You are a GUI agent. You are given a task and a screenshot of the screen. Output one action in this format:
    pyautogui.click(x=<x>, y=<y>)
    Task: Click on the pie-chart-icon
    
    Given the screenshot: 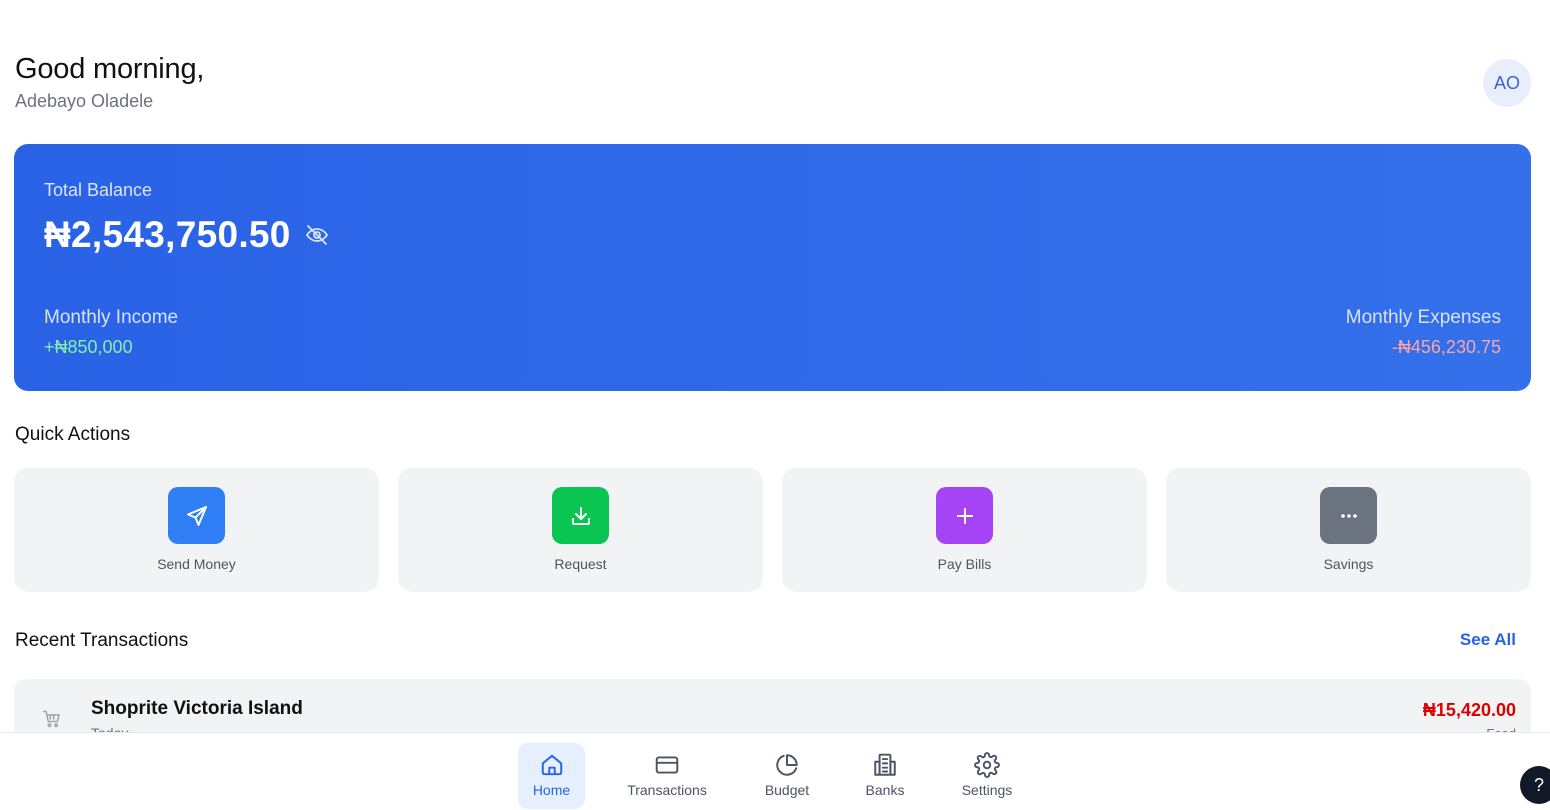 What is the action you would take?
    pyautogui.click(x=787, y=765)
    